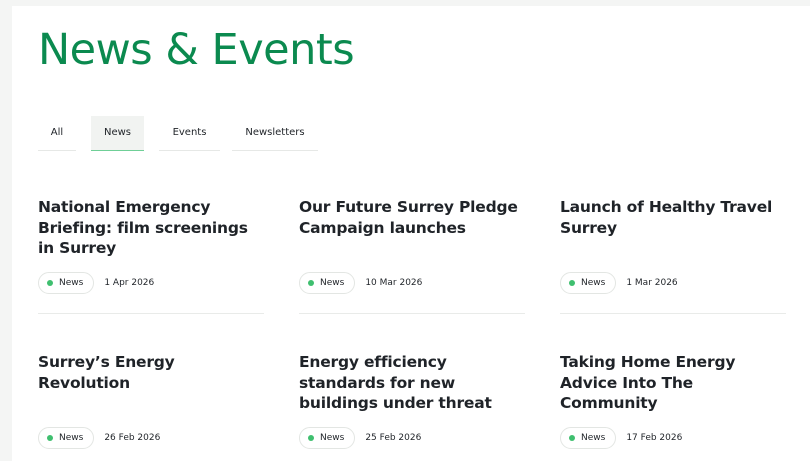 The image size is (810, 461). Describe the element at coordinates (129, 283) in the screenshot. I see `article-date: 1 Apr 2026` at that location.